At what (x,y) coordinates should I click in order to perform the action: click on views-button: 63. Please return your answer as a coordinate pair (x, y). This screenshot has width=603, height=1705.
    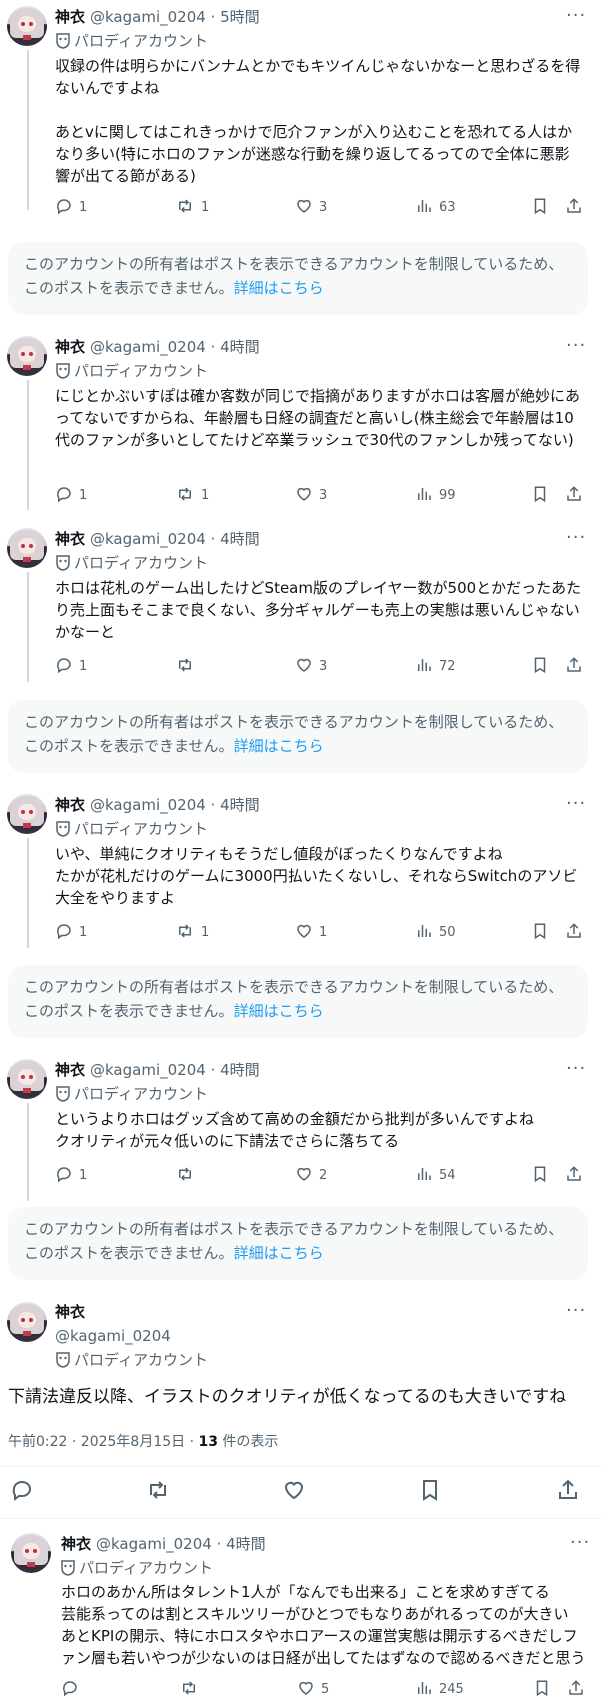
    Looking at the image, I should click on (435, 207).